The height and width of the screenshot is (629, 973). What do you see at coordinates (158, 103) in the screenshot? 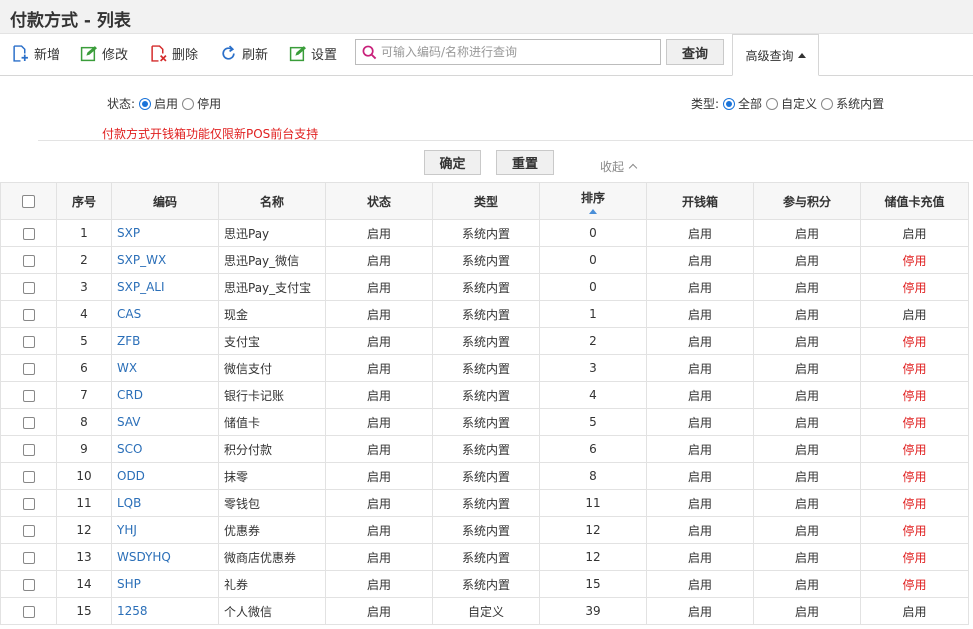
I see `status-radio-enabled: 启用` at bounding box center [158, 103].